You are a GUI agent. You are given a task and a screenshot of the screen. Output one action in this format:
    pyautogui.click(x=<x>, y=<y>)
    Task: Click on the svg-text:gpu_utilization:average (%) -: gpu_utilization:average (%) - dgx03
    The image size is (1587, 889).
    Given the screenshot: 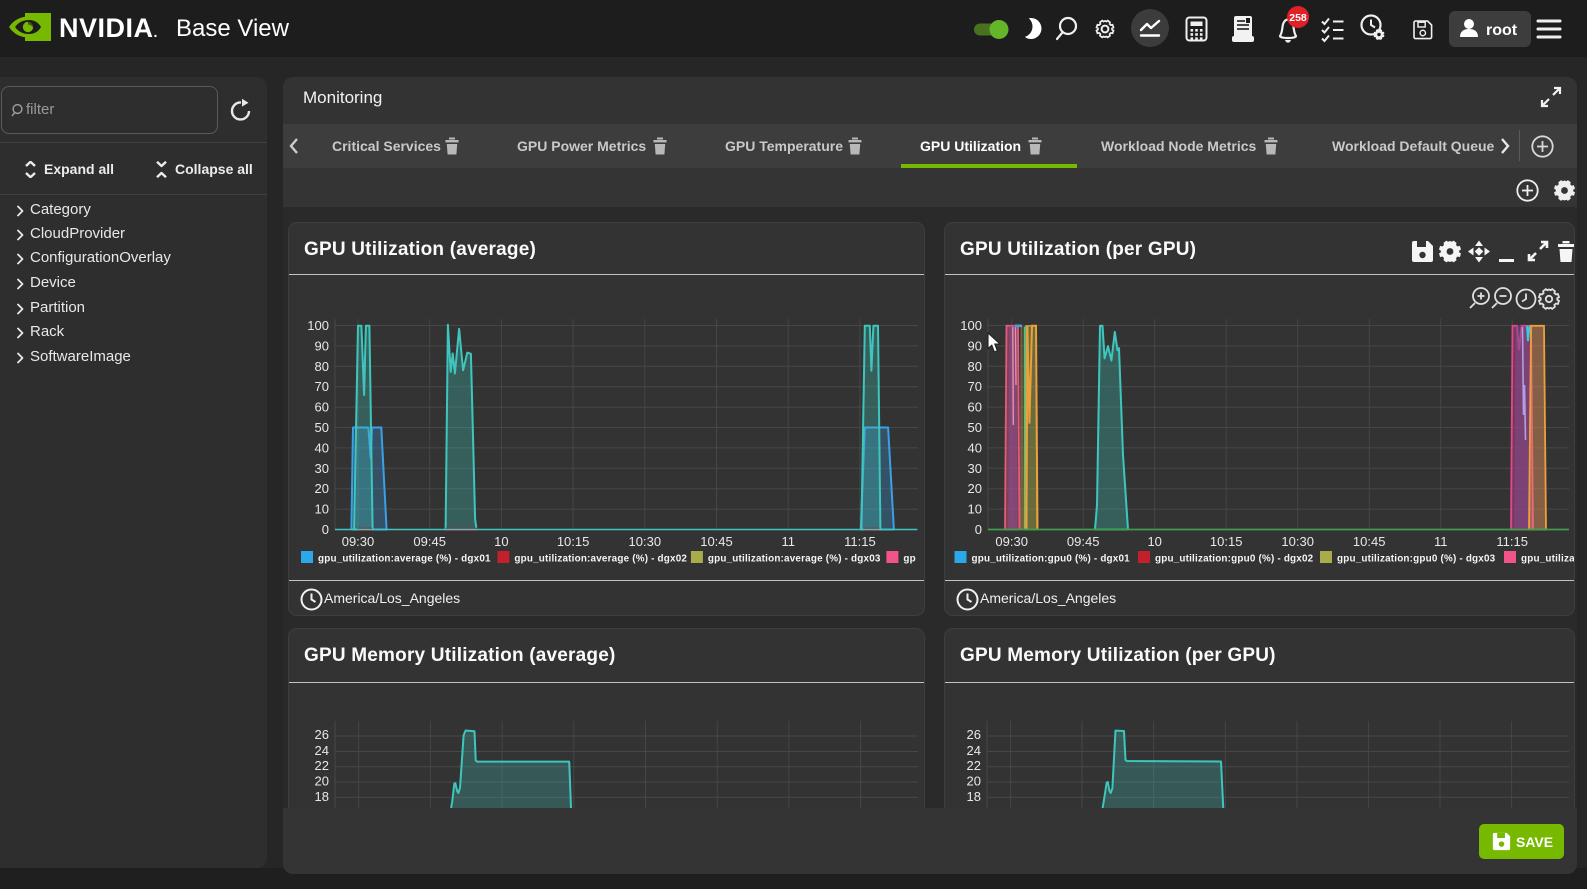 What is the action you would take?
    pyautogui.click(x=794, y=559)
    